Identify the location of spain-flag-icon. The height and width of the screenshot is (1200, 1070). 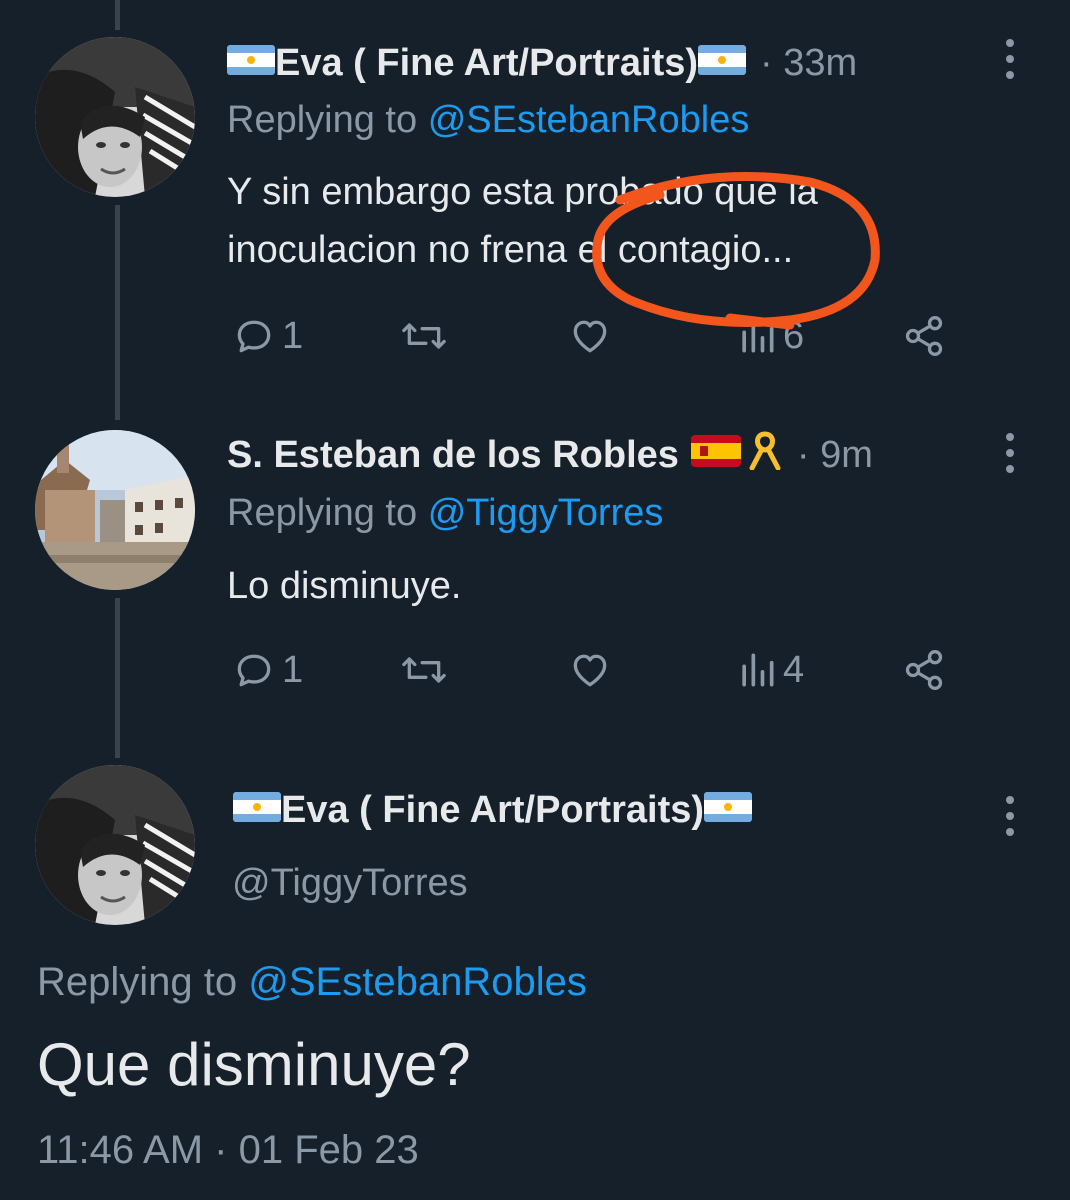
(715, 455).